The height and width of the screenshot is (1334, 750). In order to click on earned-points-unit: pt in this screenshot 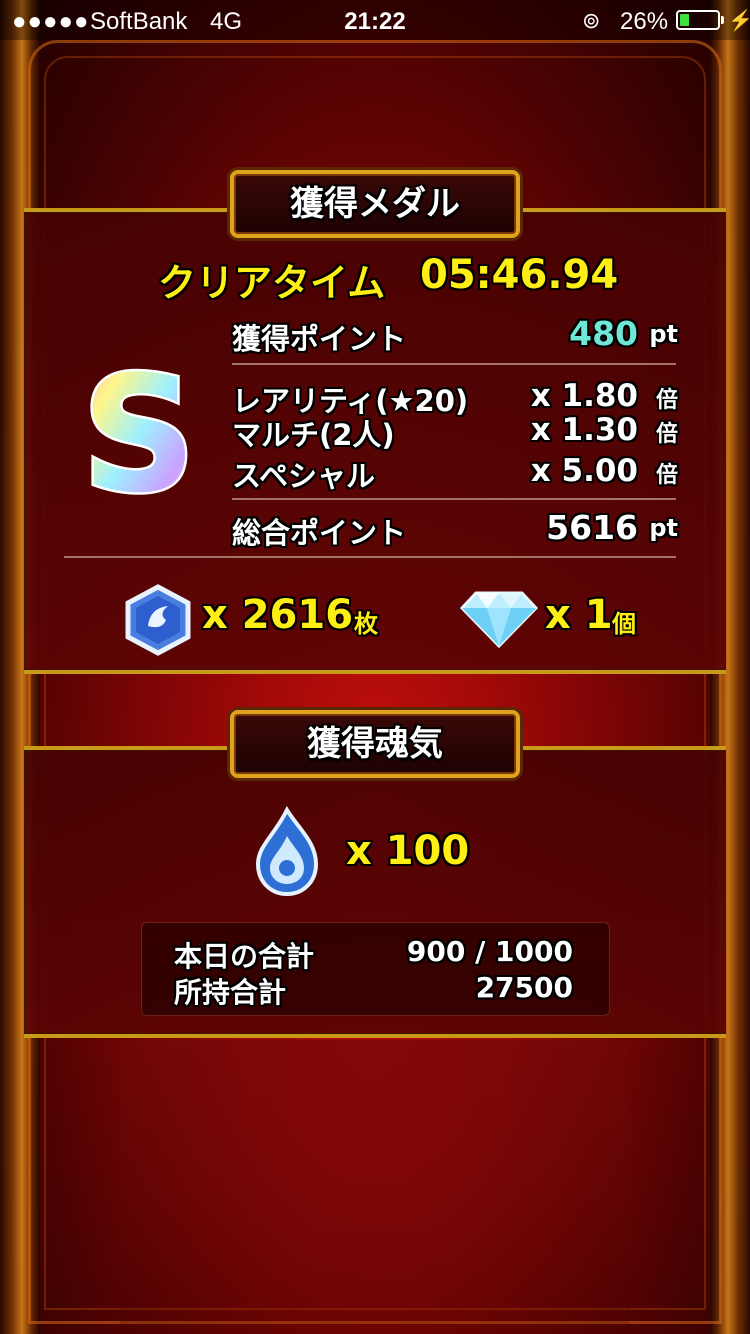, I will do `click(663, 334)`.